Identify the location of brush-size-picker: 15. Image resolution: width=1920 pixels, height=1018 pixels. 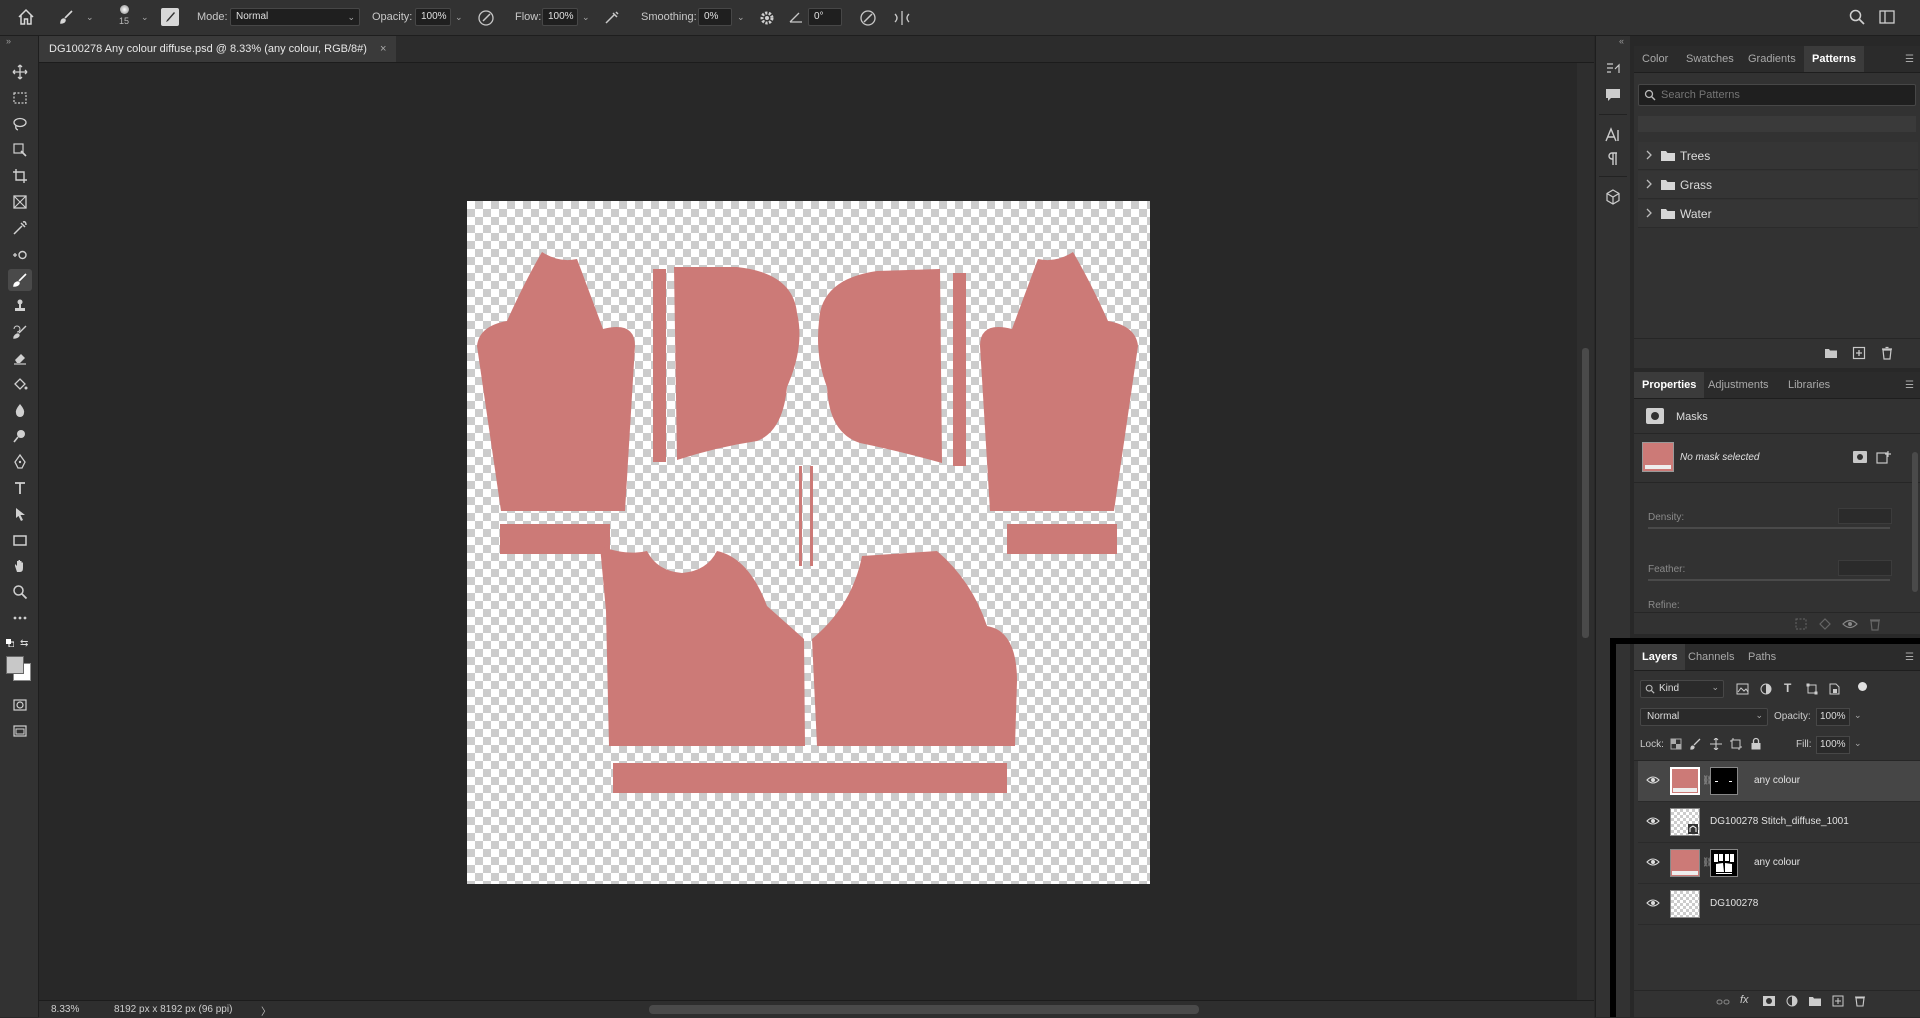
(124, 18).